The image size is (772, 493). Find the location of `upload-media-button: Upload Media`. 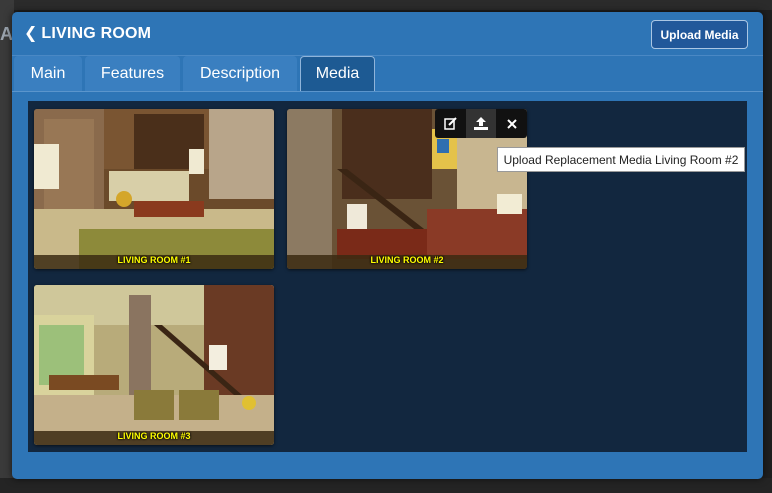

upload-media-button: Upload Media is located at coordinates (699, 34).